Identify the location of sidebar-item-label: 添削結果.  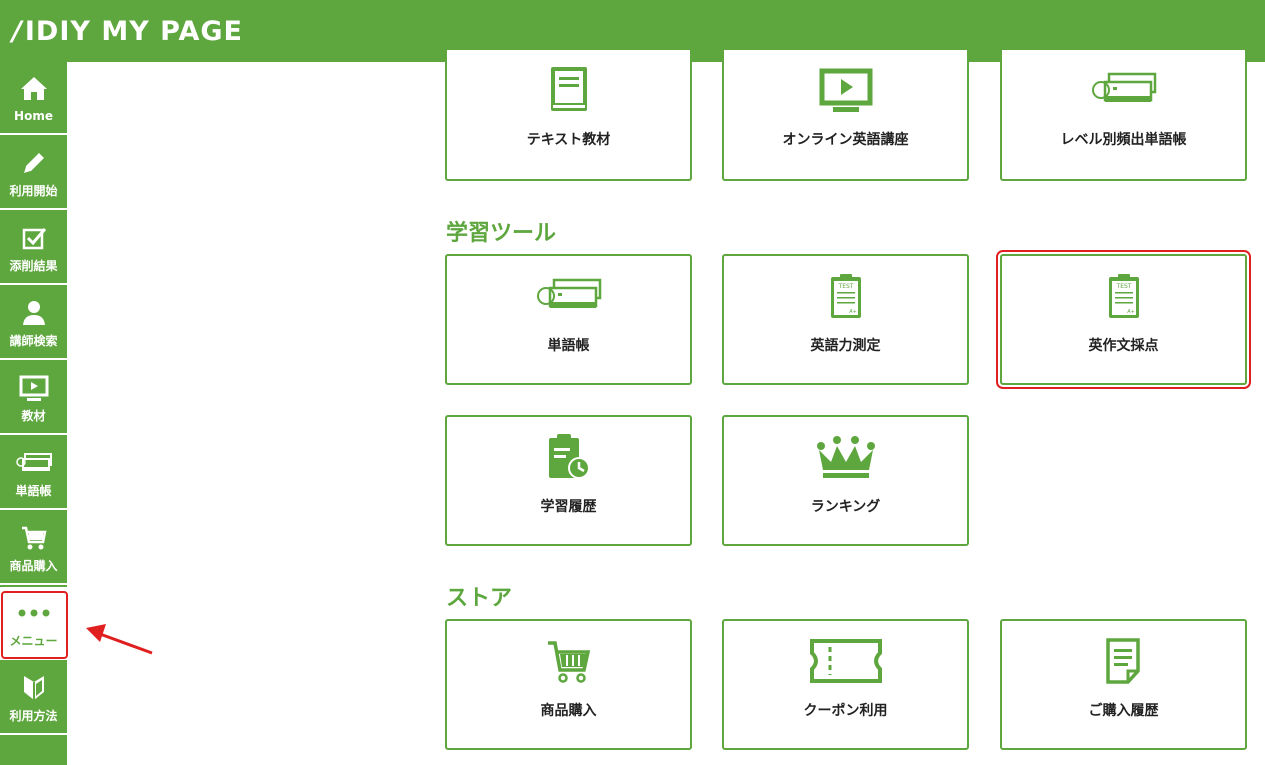
(33, 266).